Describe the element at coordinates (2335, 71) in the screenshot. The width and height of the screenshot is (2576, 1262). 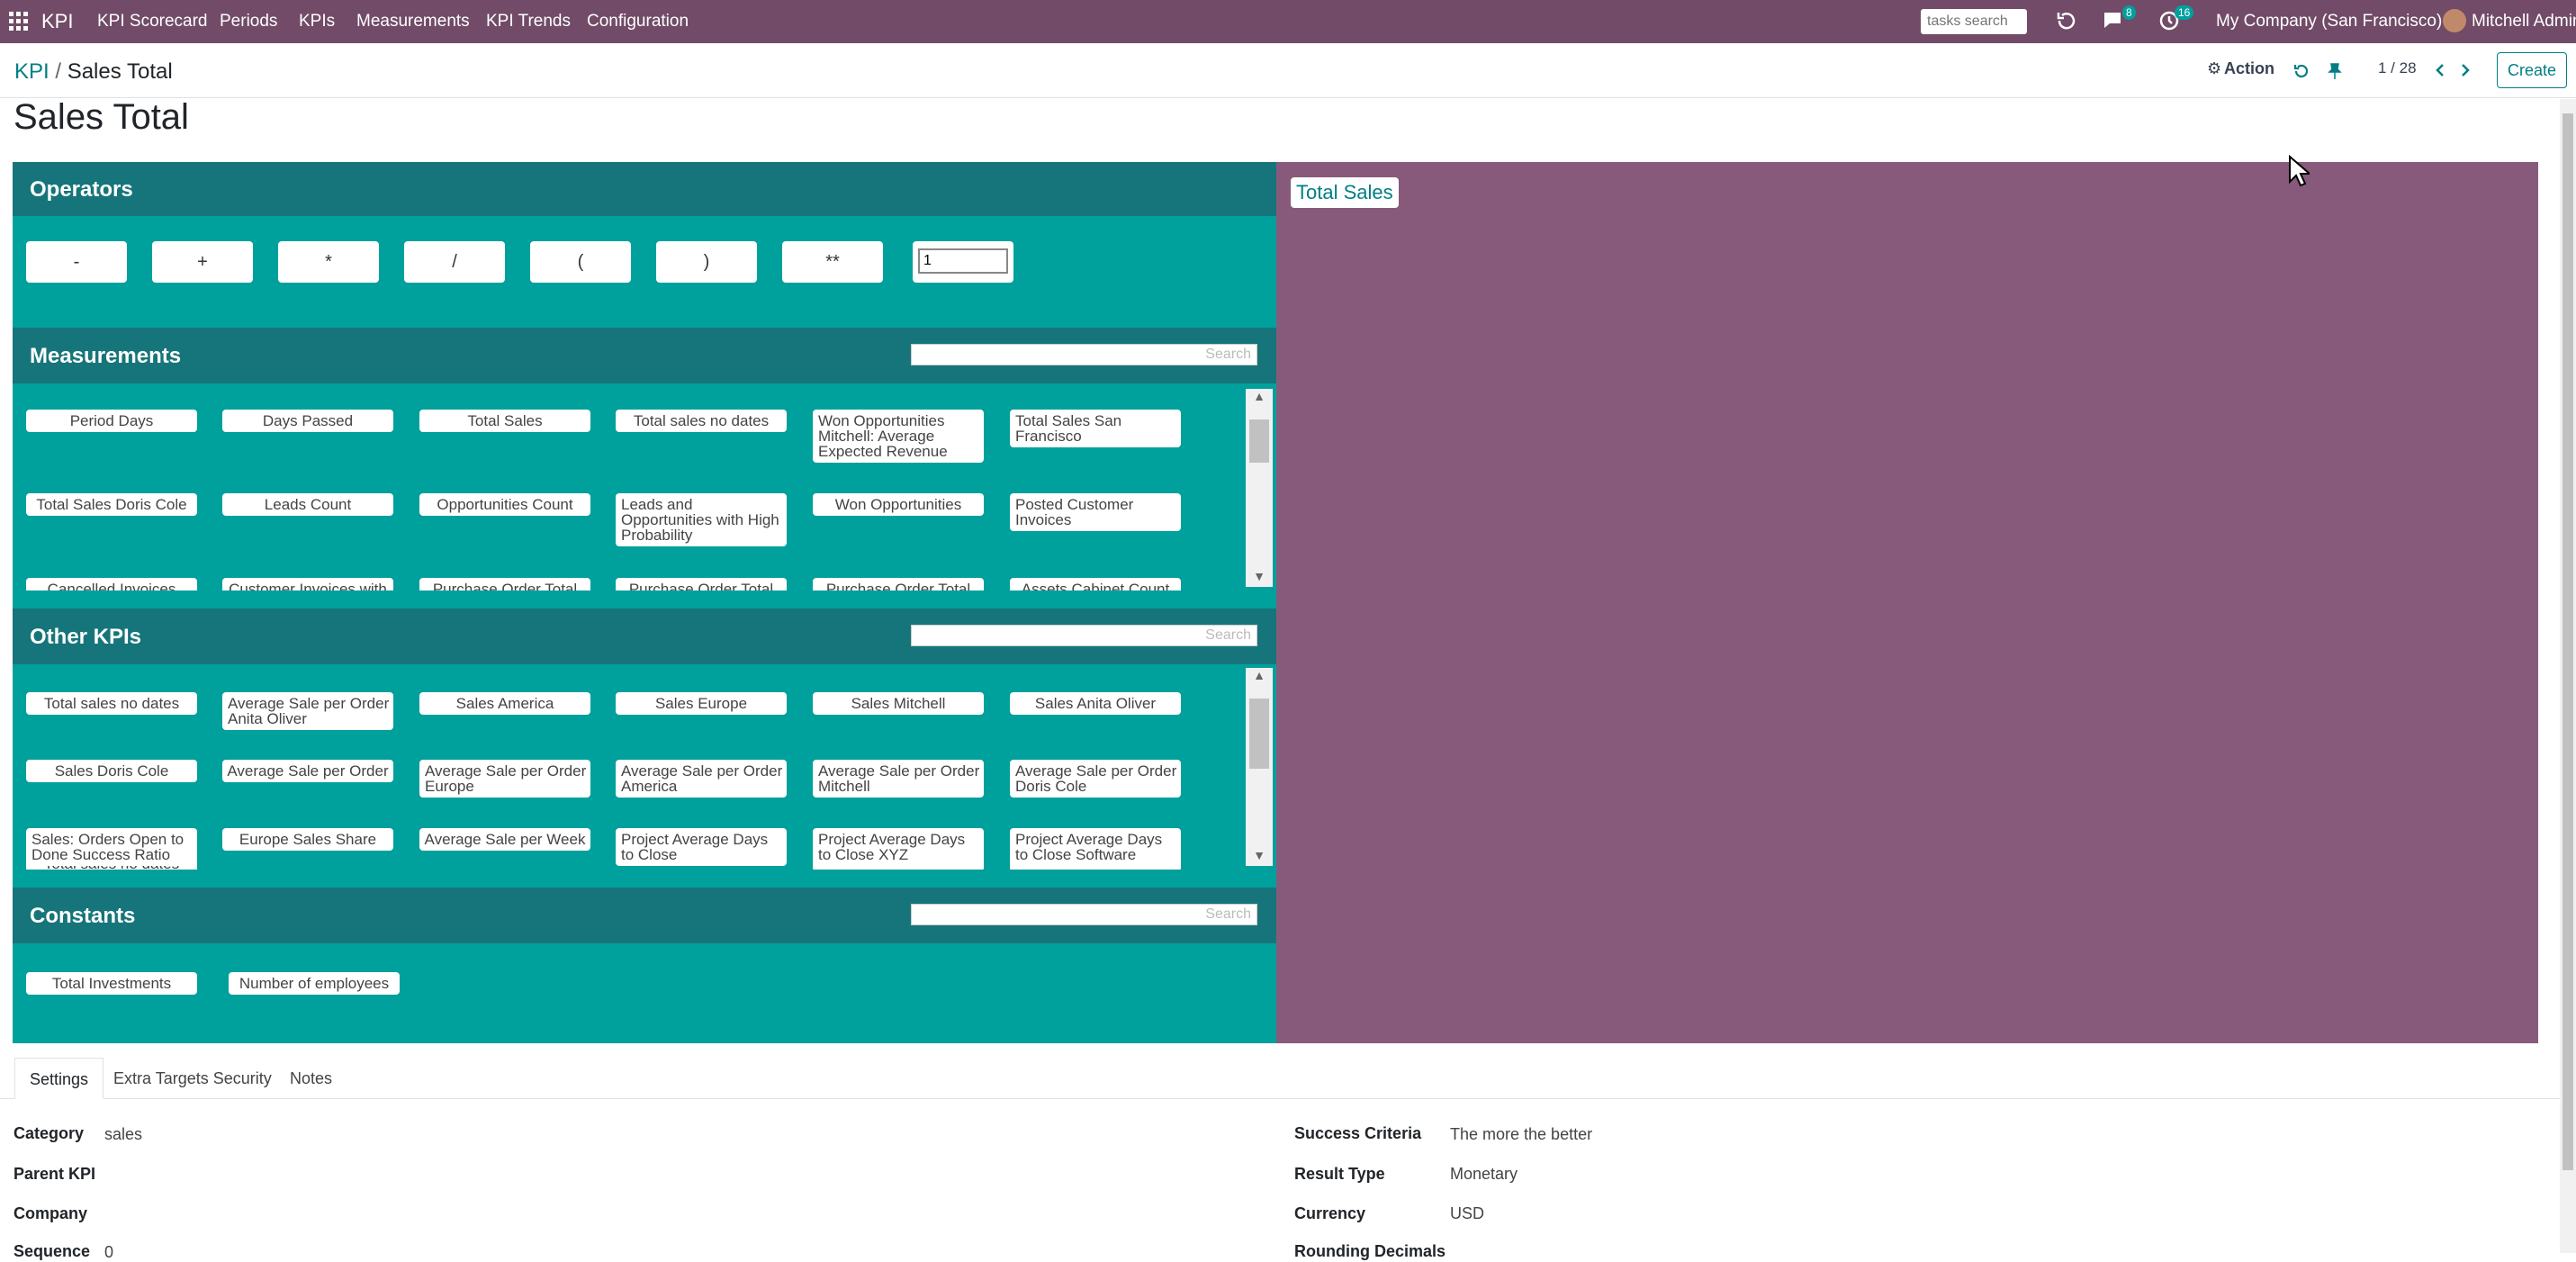
I see `pin-icon` at that location.